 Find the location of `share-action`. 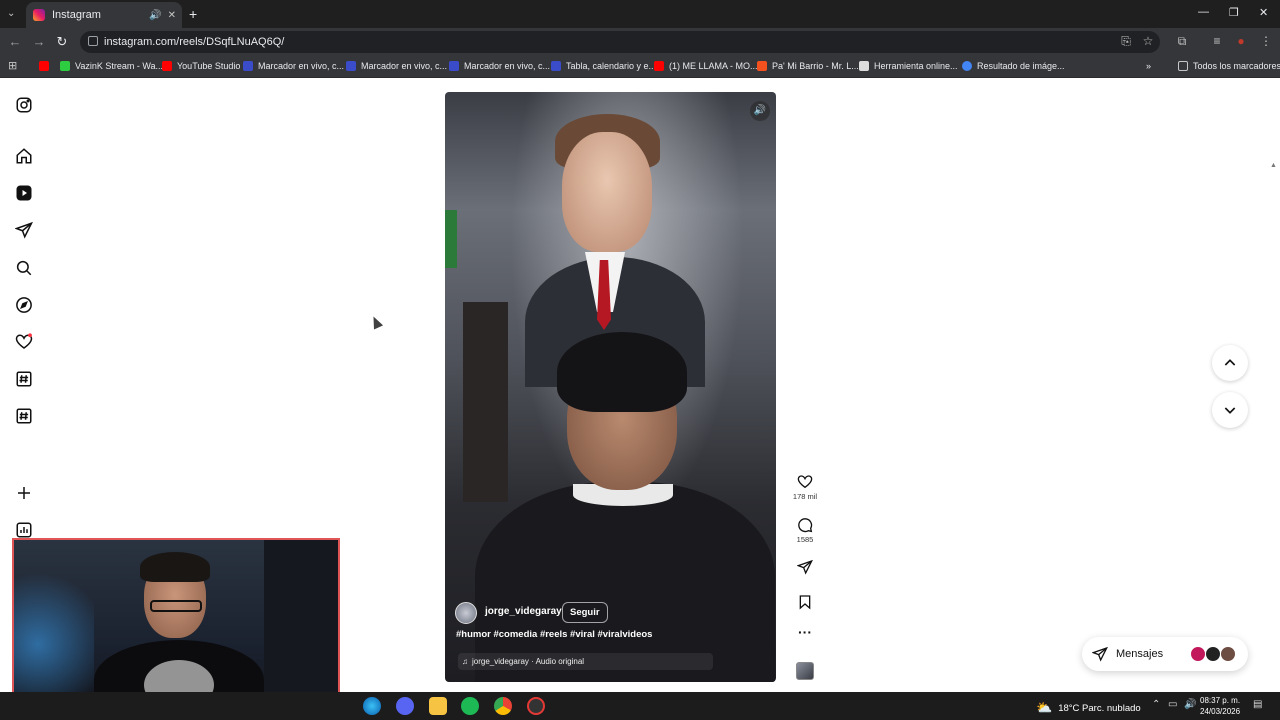

share-action is located at coordinates (805, 567).